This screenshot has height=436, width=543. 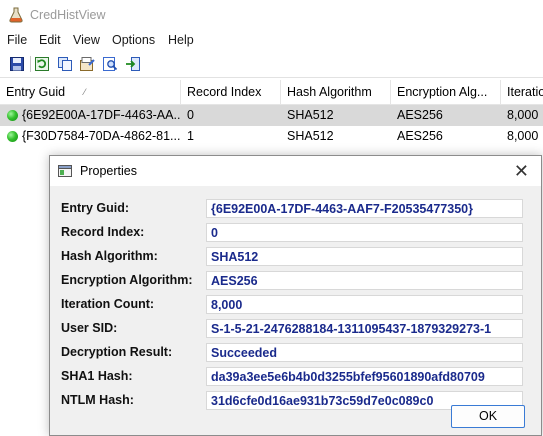 What do you see at coordinates (133, 64) in the screenshot?
I see `exit-icon` at bounding box center [133, 64].